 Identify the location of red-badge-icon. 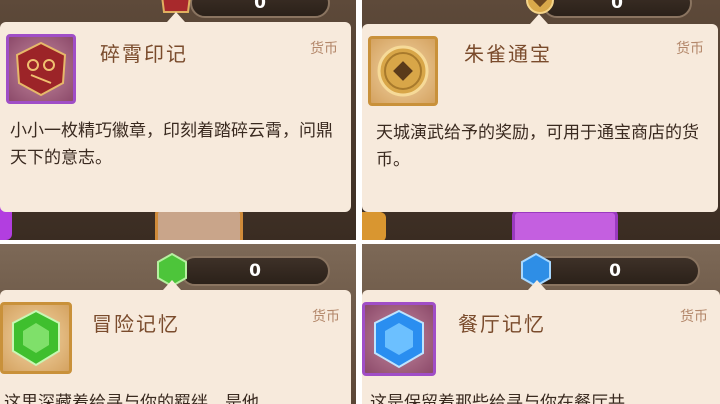
(41, 69).